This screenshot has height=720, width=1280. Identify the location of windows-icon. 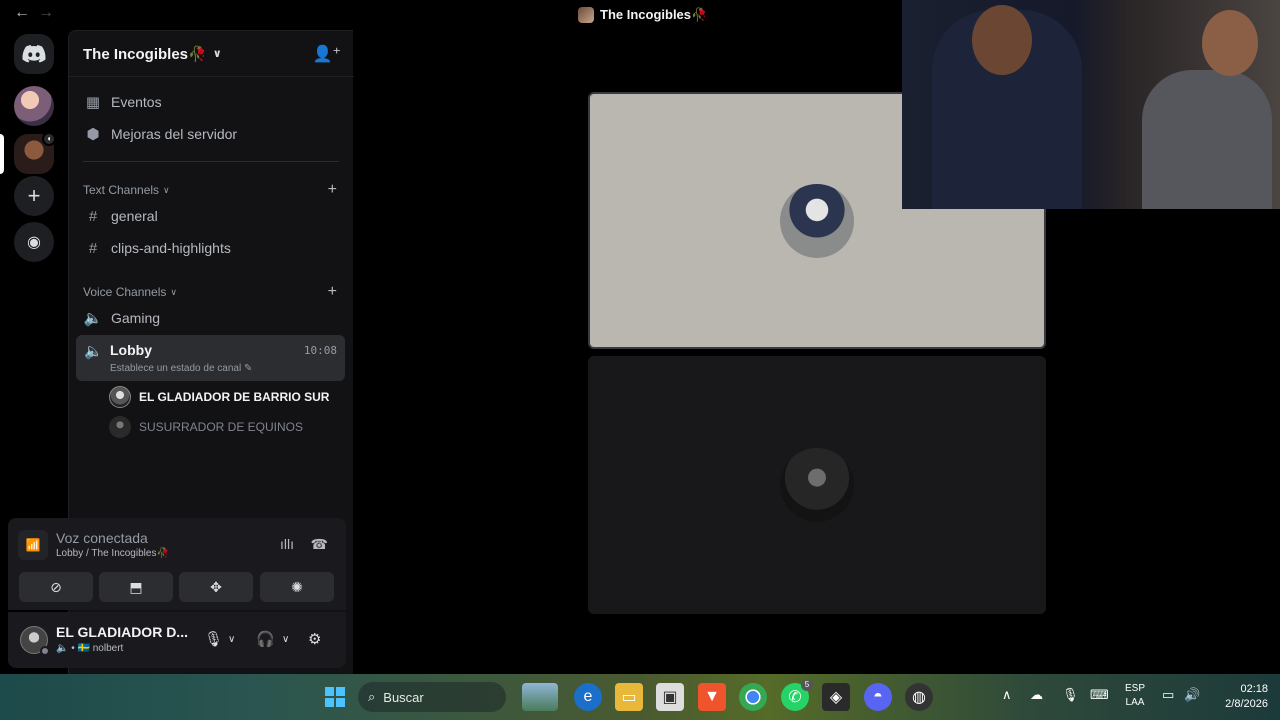
(335, 697).